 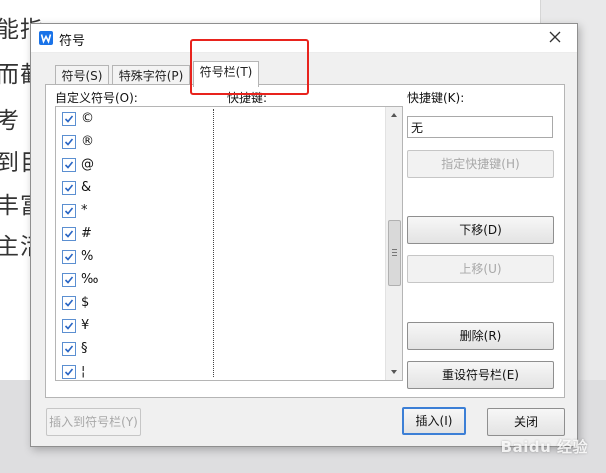 I want to click on list-item: *, so click(x=221, y=211).